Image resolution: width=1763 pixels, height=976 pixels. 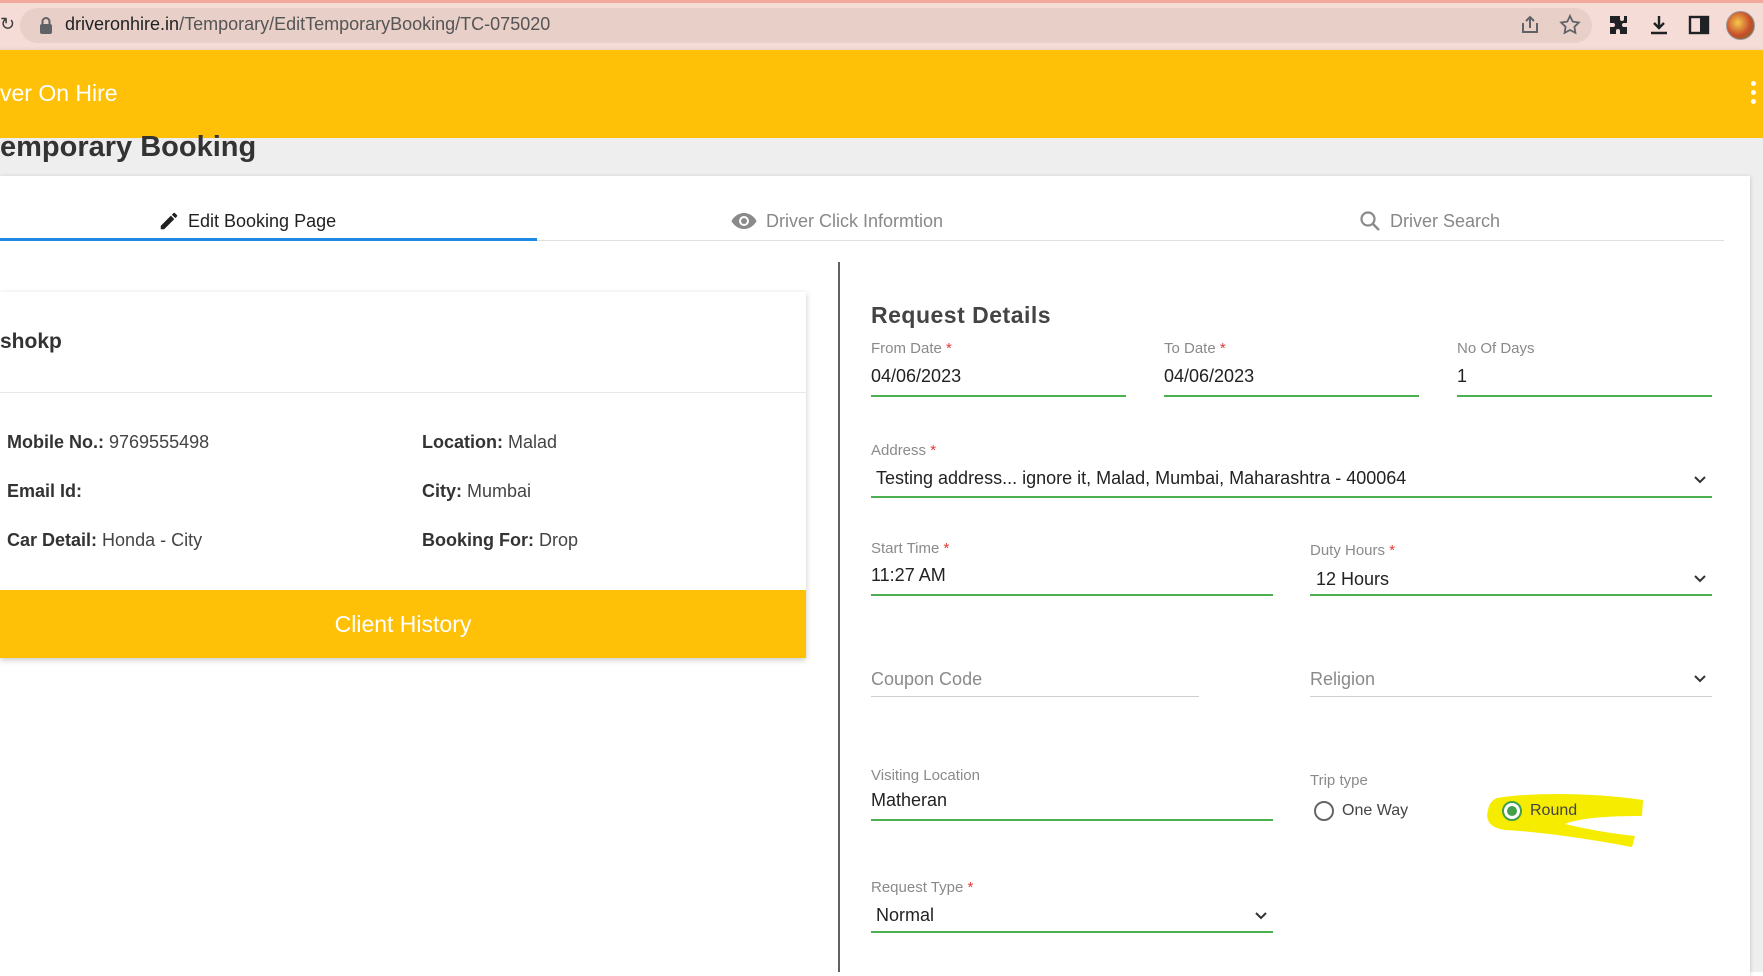 I want to click on start-time-underline, so click(x=1072, y=595).